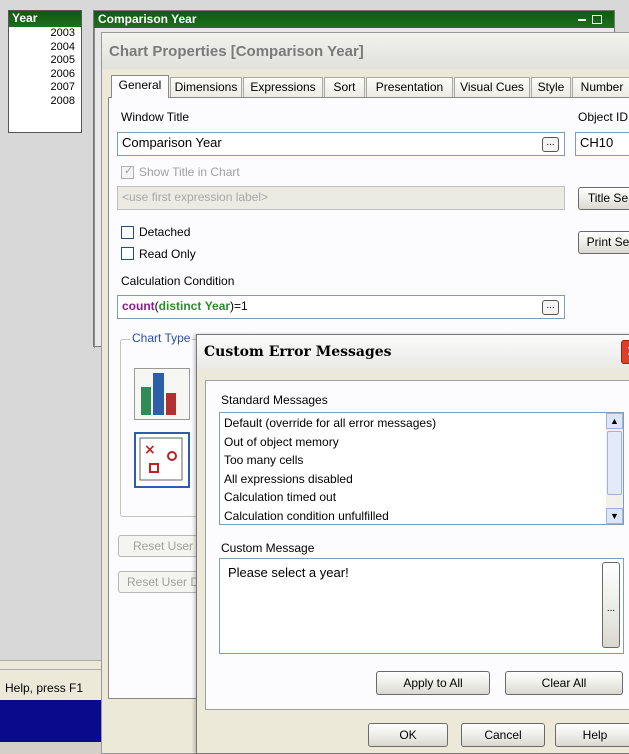 This screenshot has width=629, height=754. Describe the element at coordinates (365, 51) in the screenshot. I see `chart-properties-titlebar: Chart Properties [Comparison Year]` at that location.